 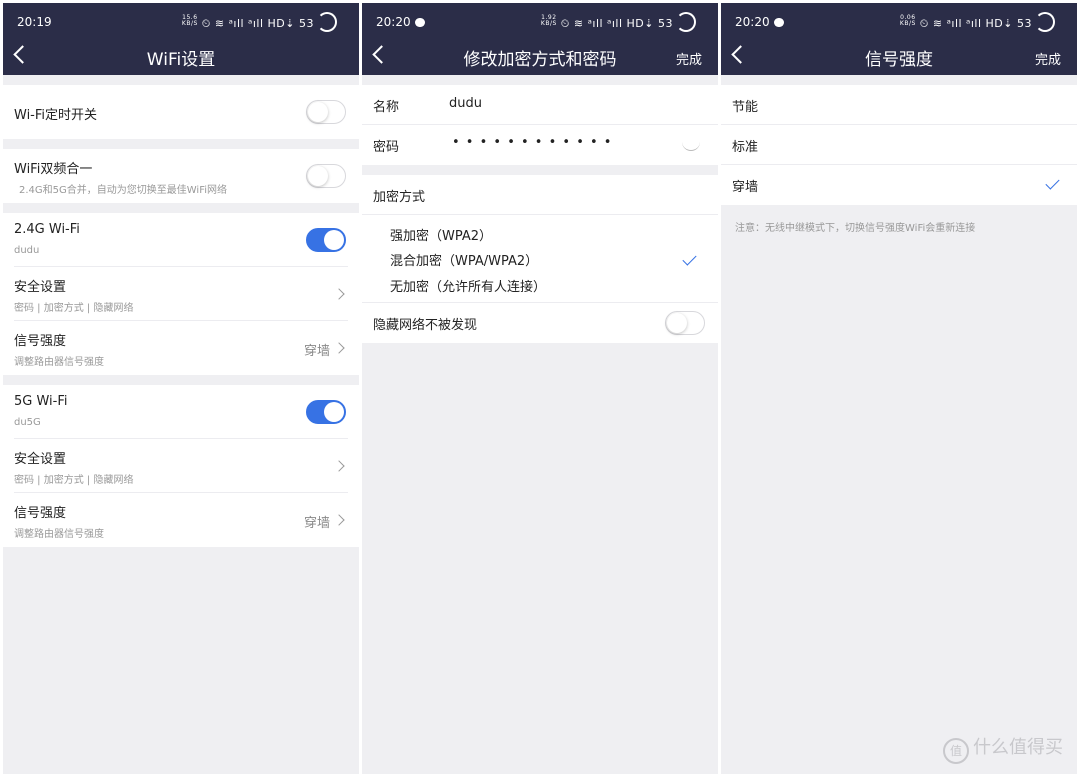 I want to click on status-indicators: 1.92 KB/S ⏲ ≋ ᵃıll ᵃıll HD⇣ 53, so click(x=618, y=22).